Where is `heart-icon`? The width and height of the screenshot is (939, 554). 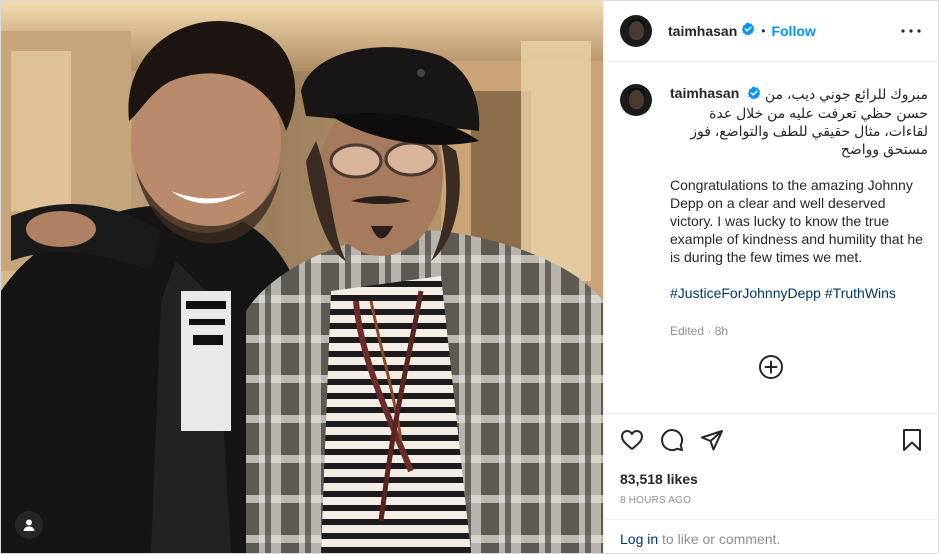
heart-icon is located at coordinates (632, 440).